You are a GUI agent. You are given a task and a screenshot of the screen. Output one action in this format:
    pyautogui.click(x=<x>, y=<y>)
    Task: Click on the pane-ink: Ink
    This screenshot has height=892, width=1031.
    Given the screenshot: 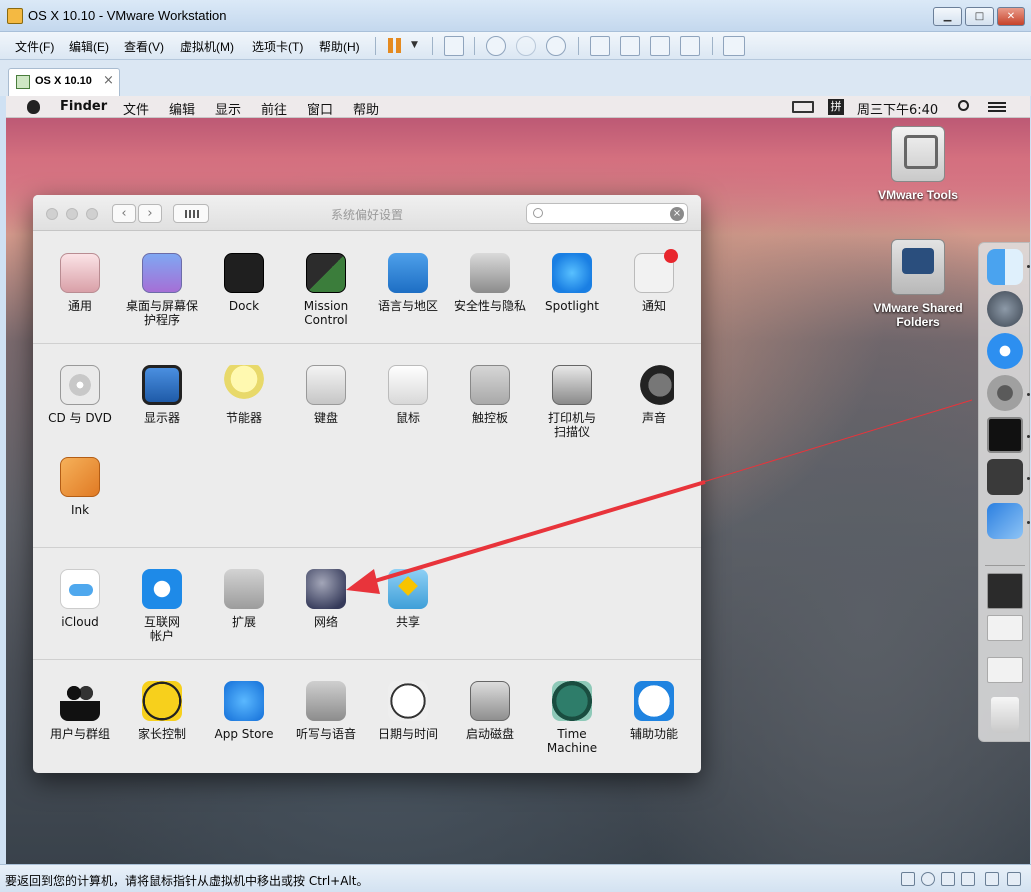 What is the action you would take?
    pyautogui.click(x=80, y=487)
    